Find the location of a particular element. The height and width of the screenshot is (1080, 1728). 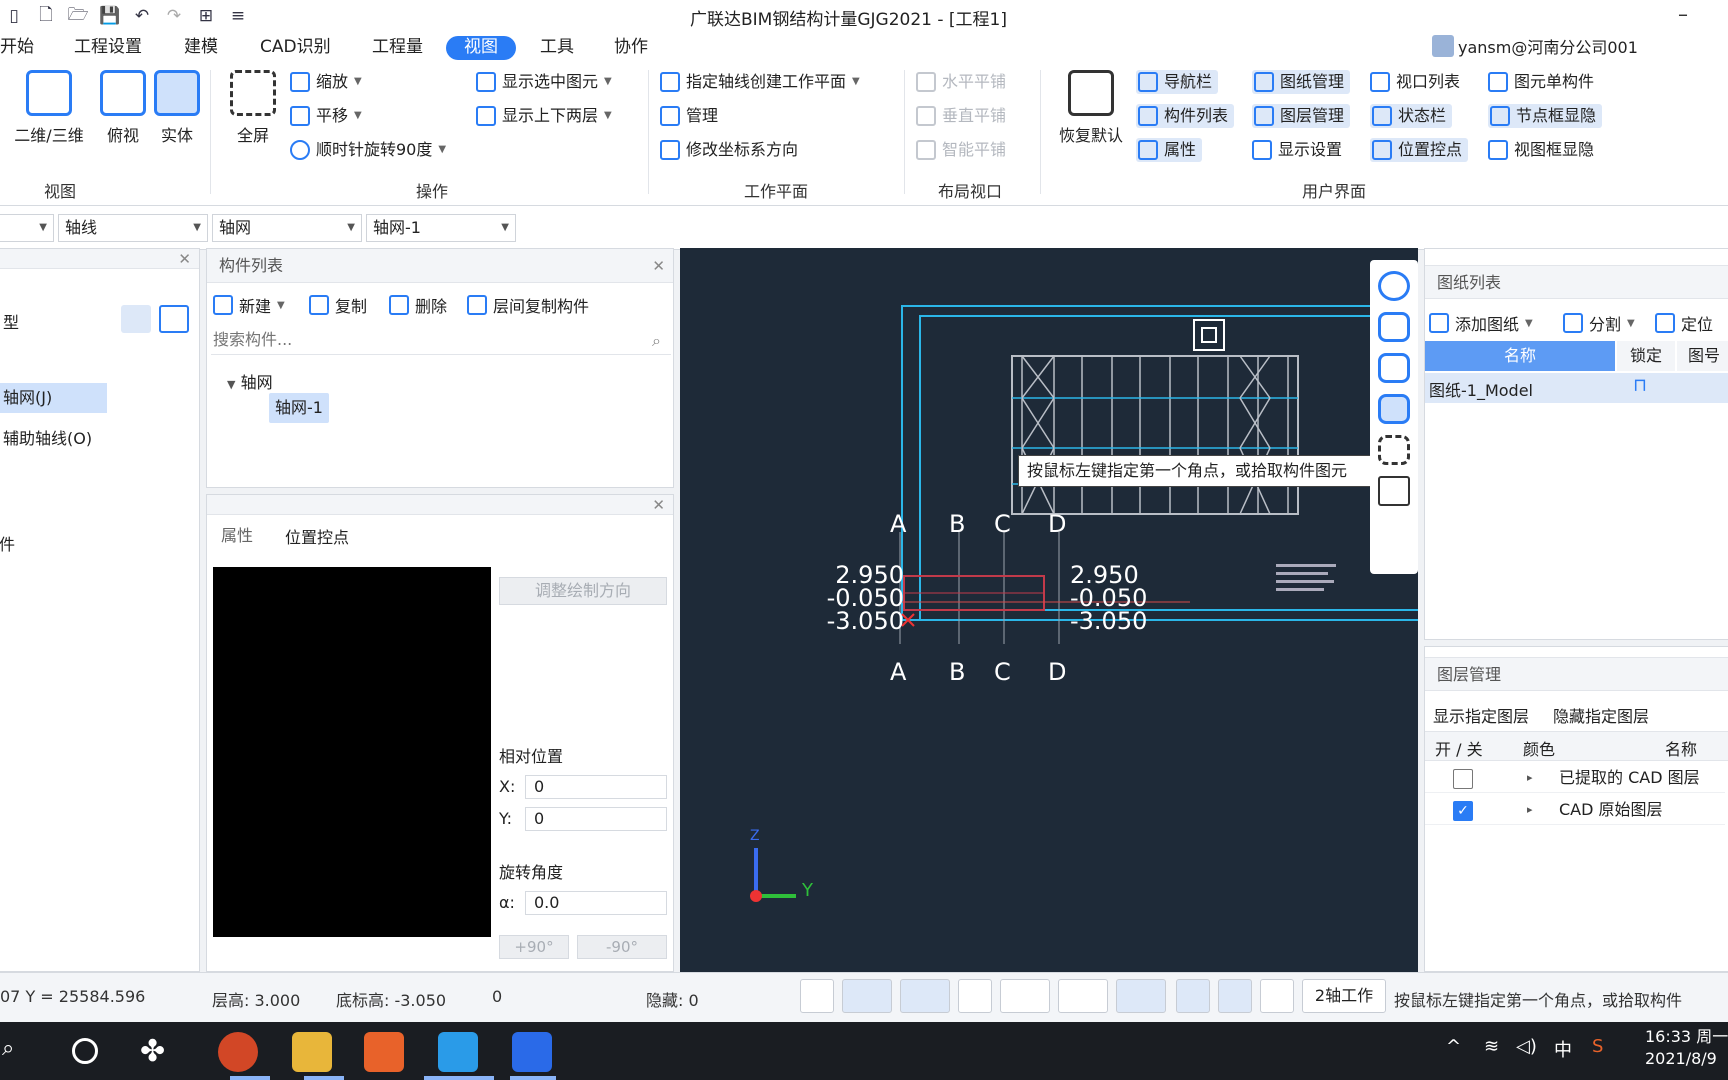

snap-rect-icon is located at coordinates (867, 996).